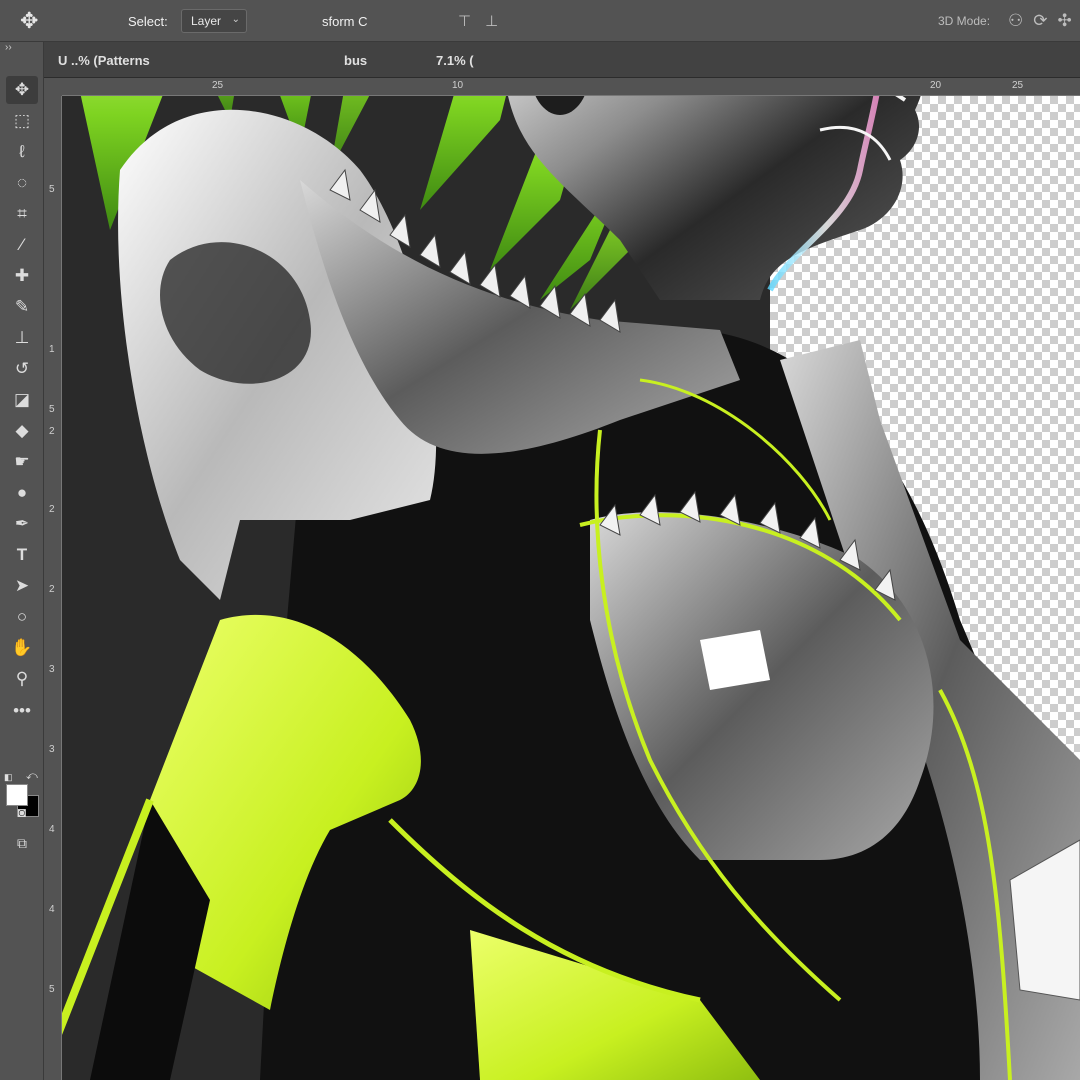 The height and width of the screenshot is (1080, 1080). Describe the element at coordinates (104, 60) in the screenshot. I see `tab-patterns-document: U ..% (Patterns` at that location.